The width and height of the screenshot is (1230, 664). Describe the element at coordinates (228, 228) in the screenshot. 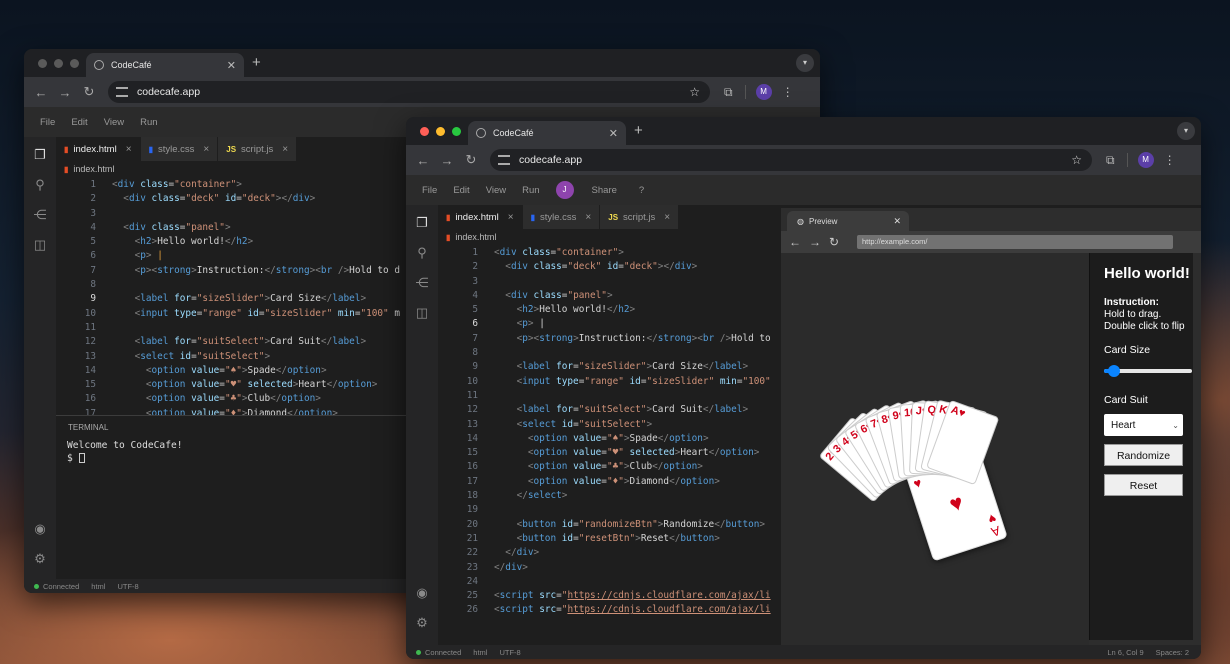

I see `code-line: 4 <div class="panel">` at that location.